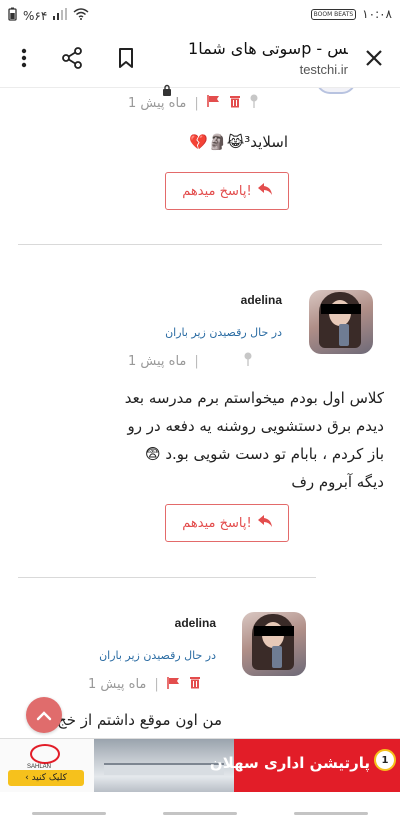 Image resolution: width=400 pixels, height=822 pixels. I want to click on more-vert-icon, so click(24, 58).